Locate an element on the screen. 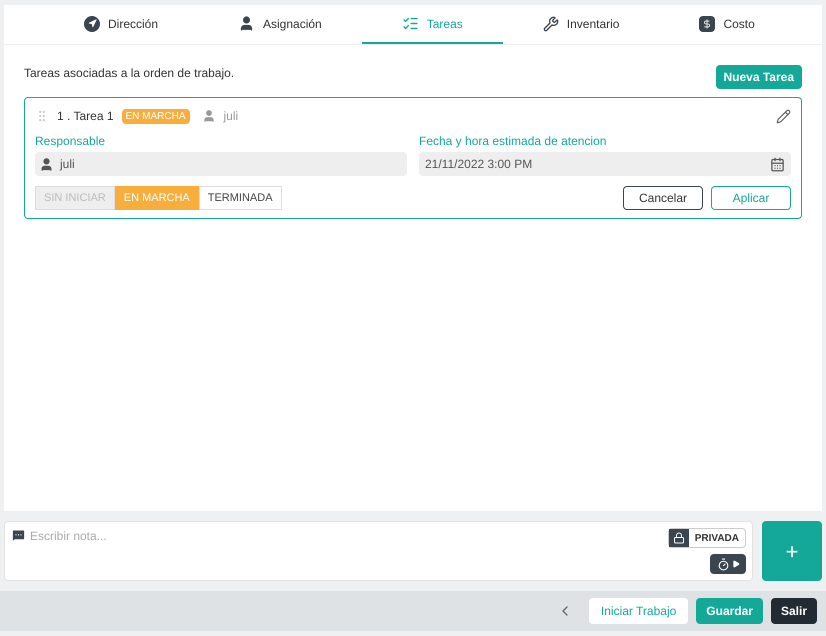 The width and height of the screenshot is (826, 636). date-field: 21/11/2022 3:00 PM is located at coordinates (605, 164).